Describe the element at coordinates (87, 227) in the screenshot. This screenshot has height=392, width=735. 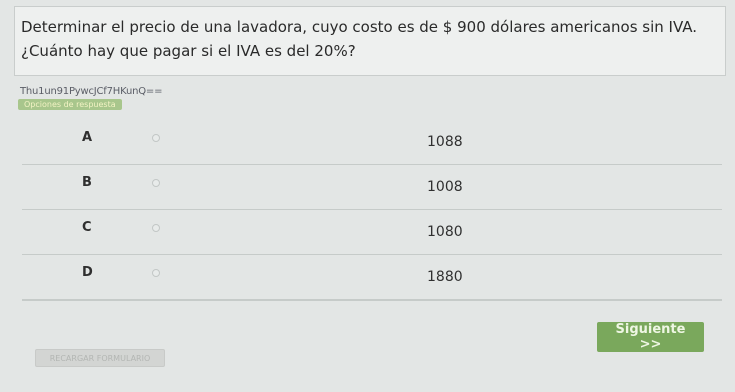
I see `option-letter: C` at that location.